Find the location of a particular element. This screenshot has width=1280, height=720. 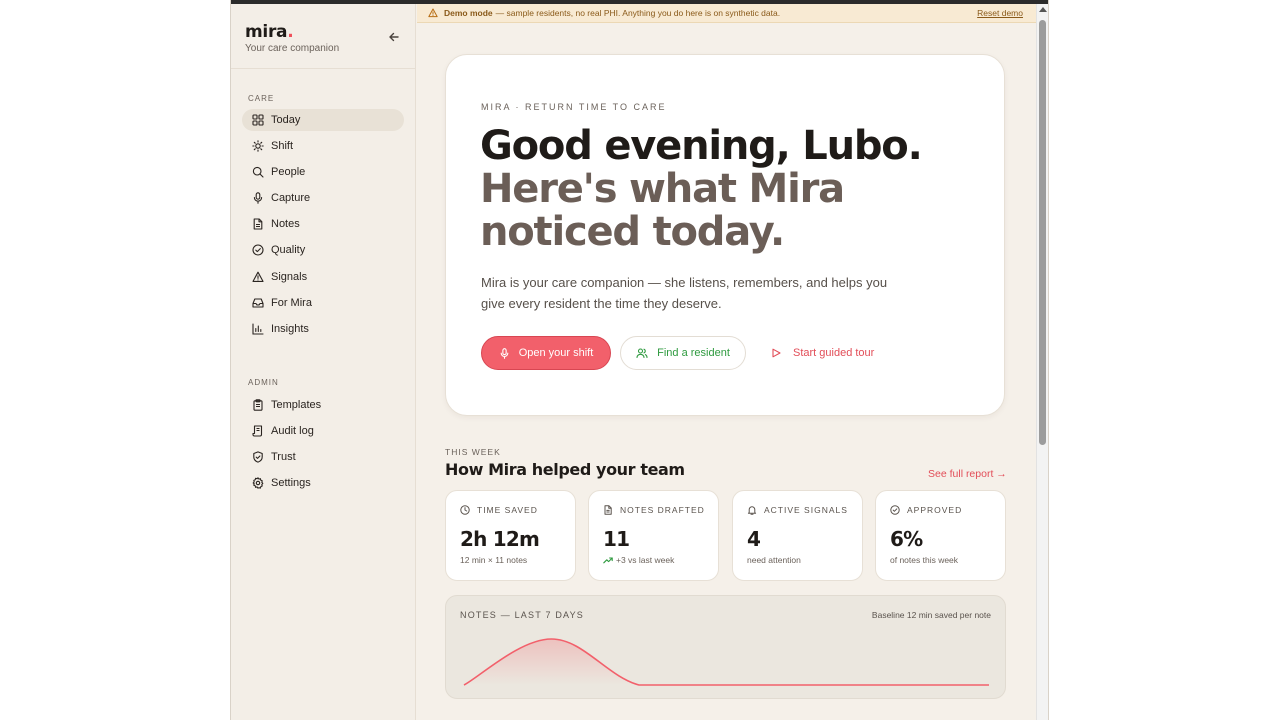

sidebar-item-for-mira: For Mira is located at coordinates (323, 303).